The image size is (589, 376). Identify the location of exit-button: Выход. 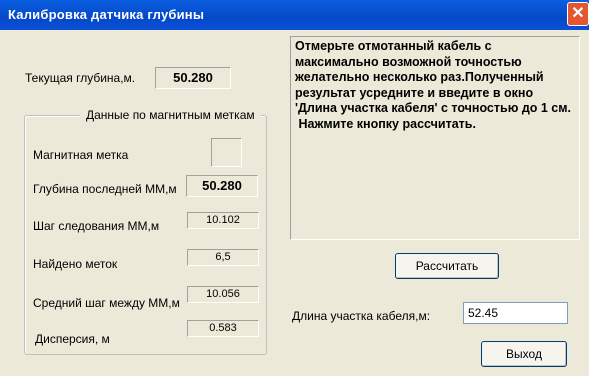
(524, 354).